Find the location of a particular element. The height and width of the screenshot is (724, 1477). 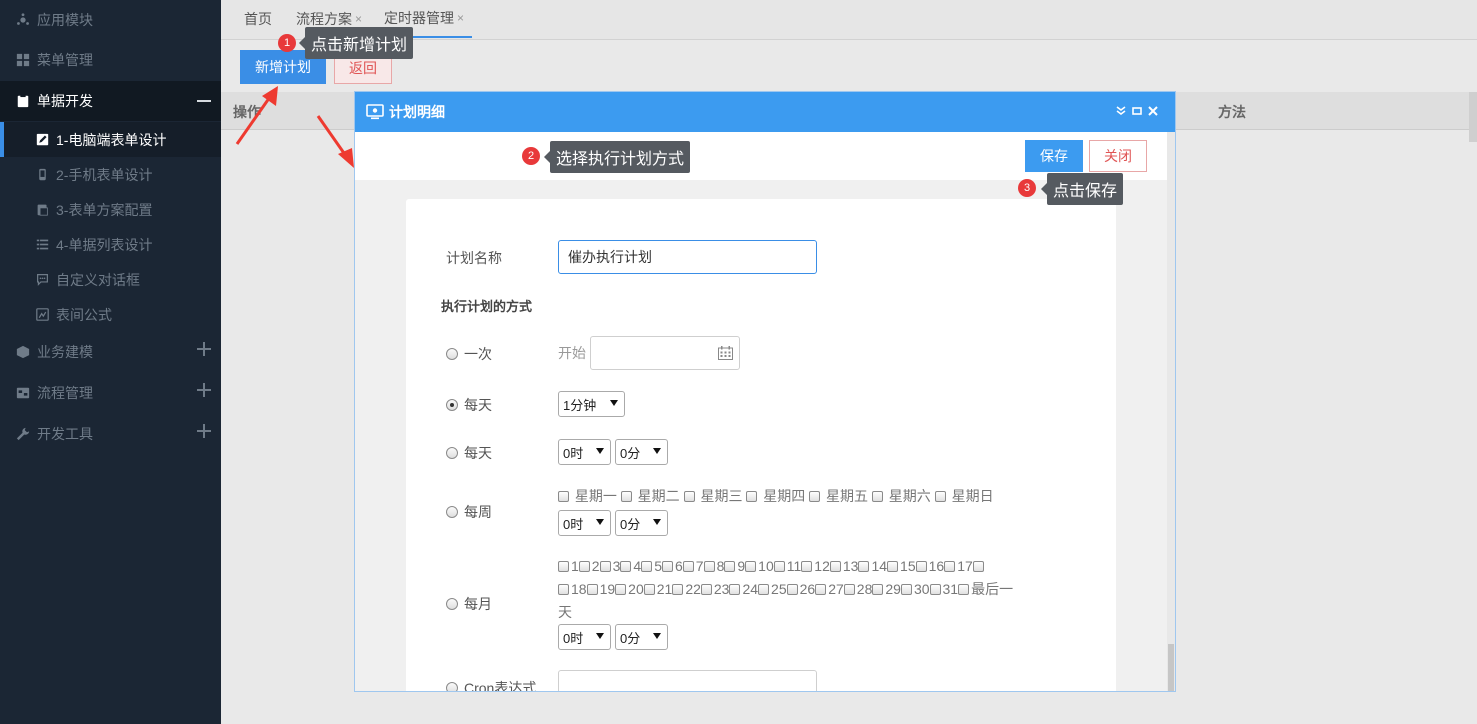

sidebar-item-dev-tools: 开发工具 is located at coordinates (110, 434).